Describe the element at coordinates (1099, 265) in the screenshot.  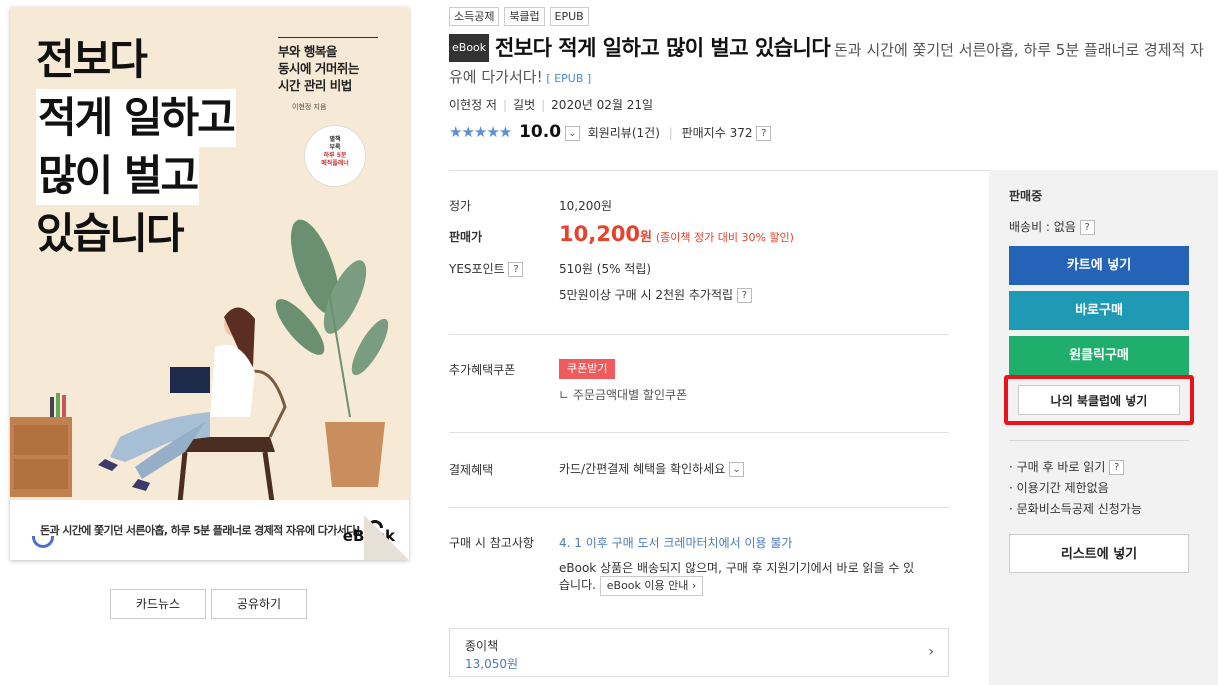
I see `add-to-cart-button: 카트에 넣기` at that location.